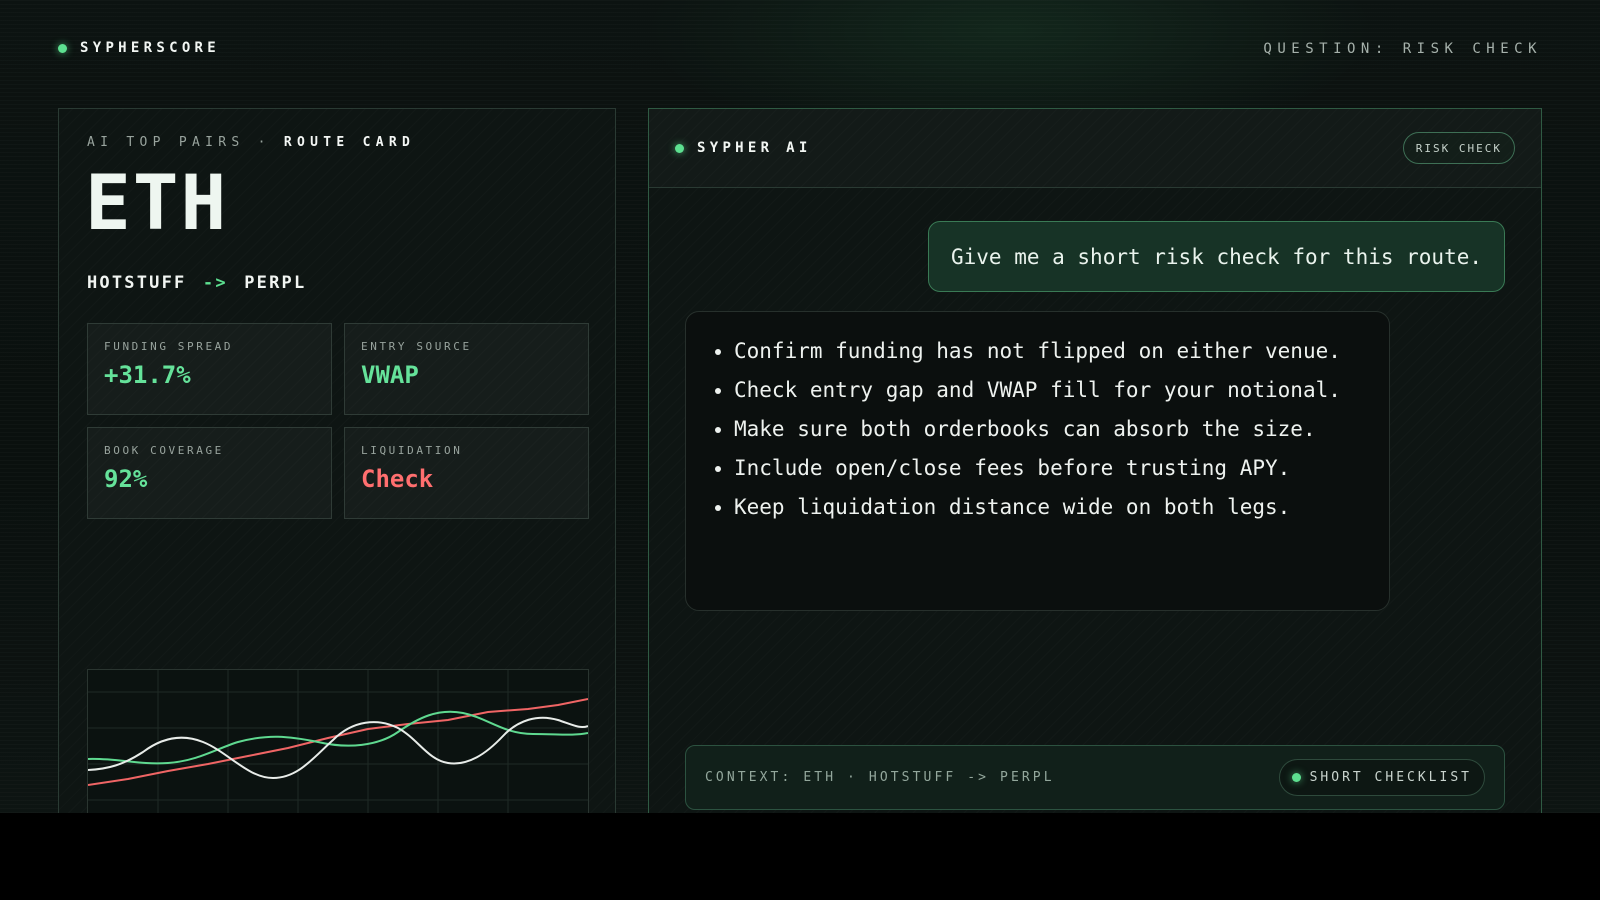 The height and width of the screenshot is (900, 1600). I want to click on assistant-name: SYPHER AI, so click(754, 148).